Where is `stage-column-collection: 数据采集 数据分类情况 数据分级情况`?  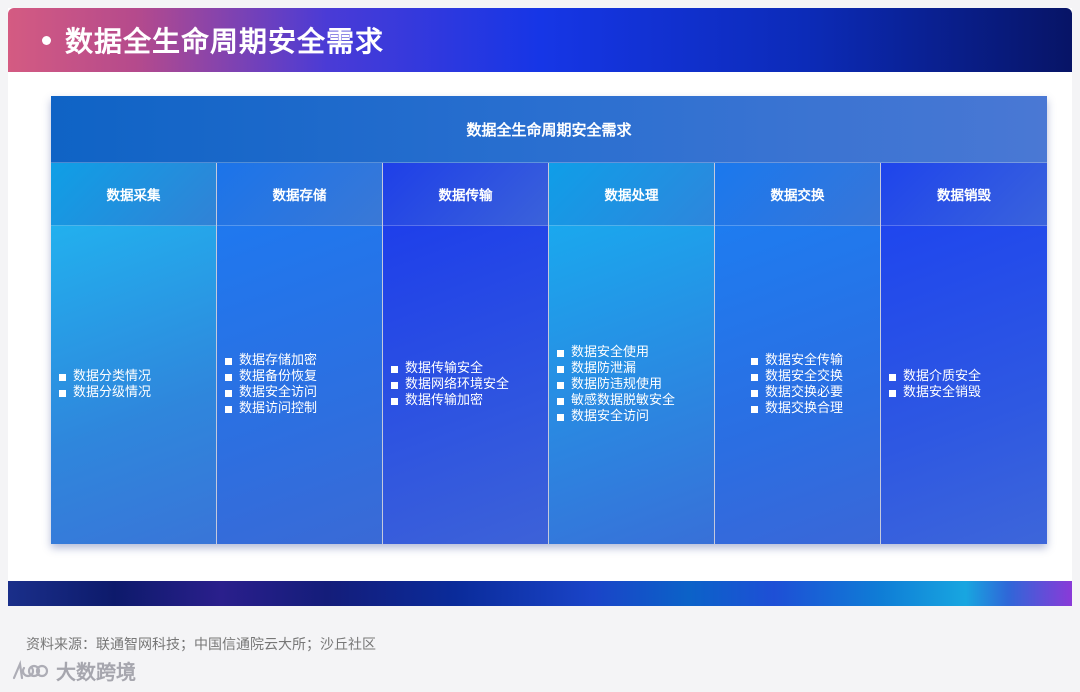 stage-column-collection: 数据采集 数据分类情况 数据分级情况 is located at coordinates (134, 353).